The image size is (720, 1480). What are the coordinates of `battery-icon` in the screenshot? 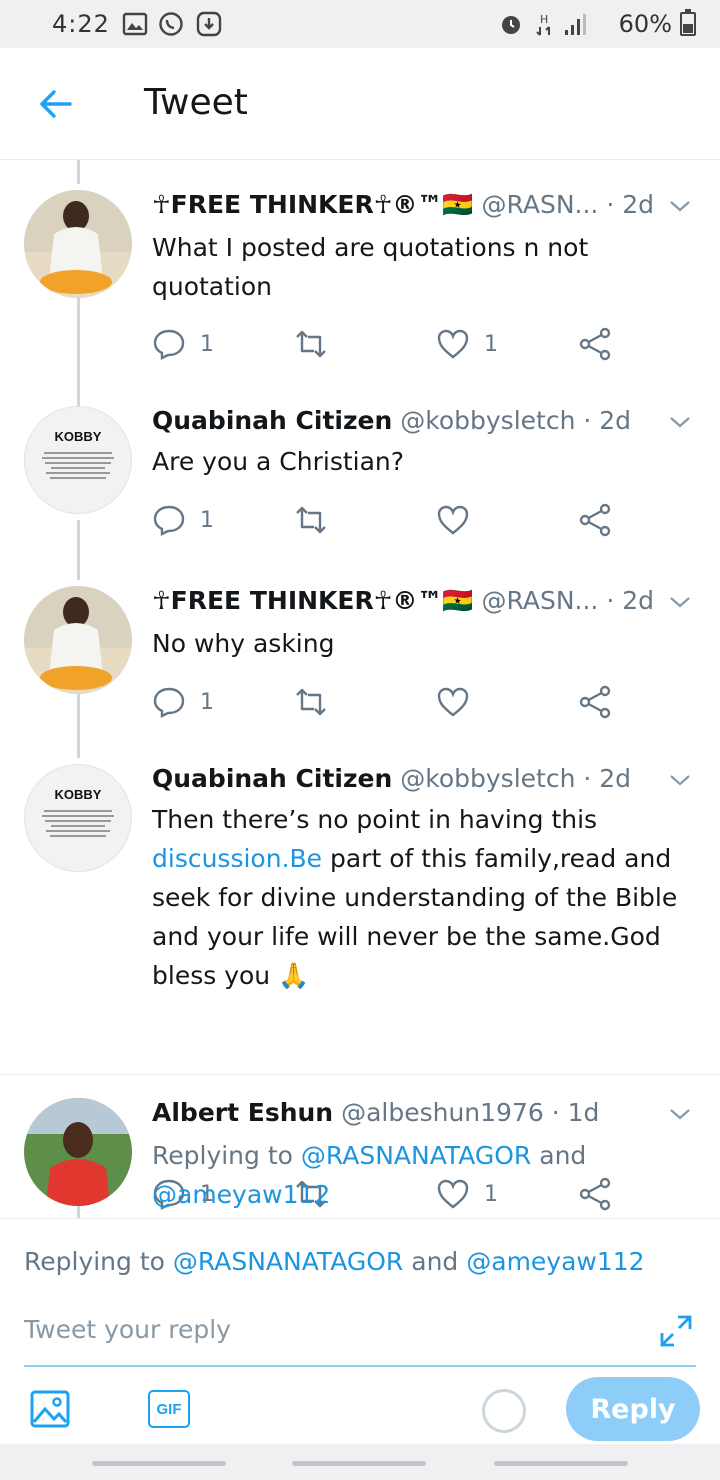 It's located at (688, 22).